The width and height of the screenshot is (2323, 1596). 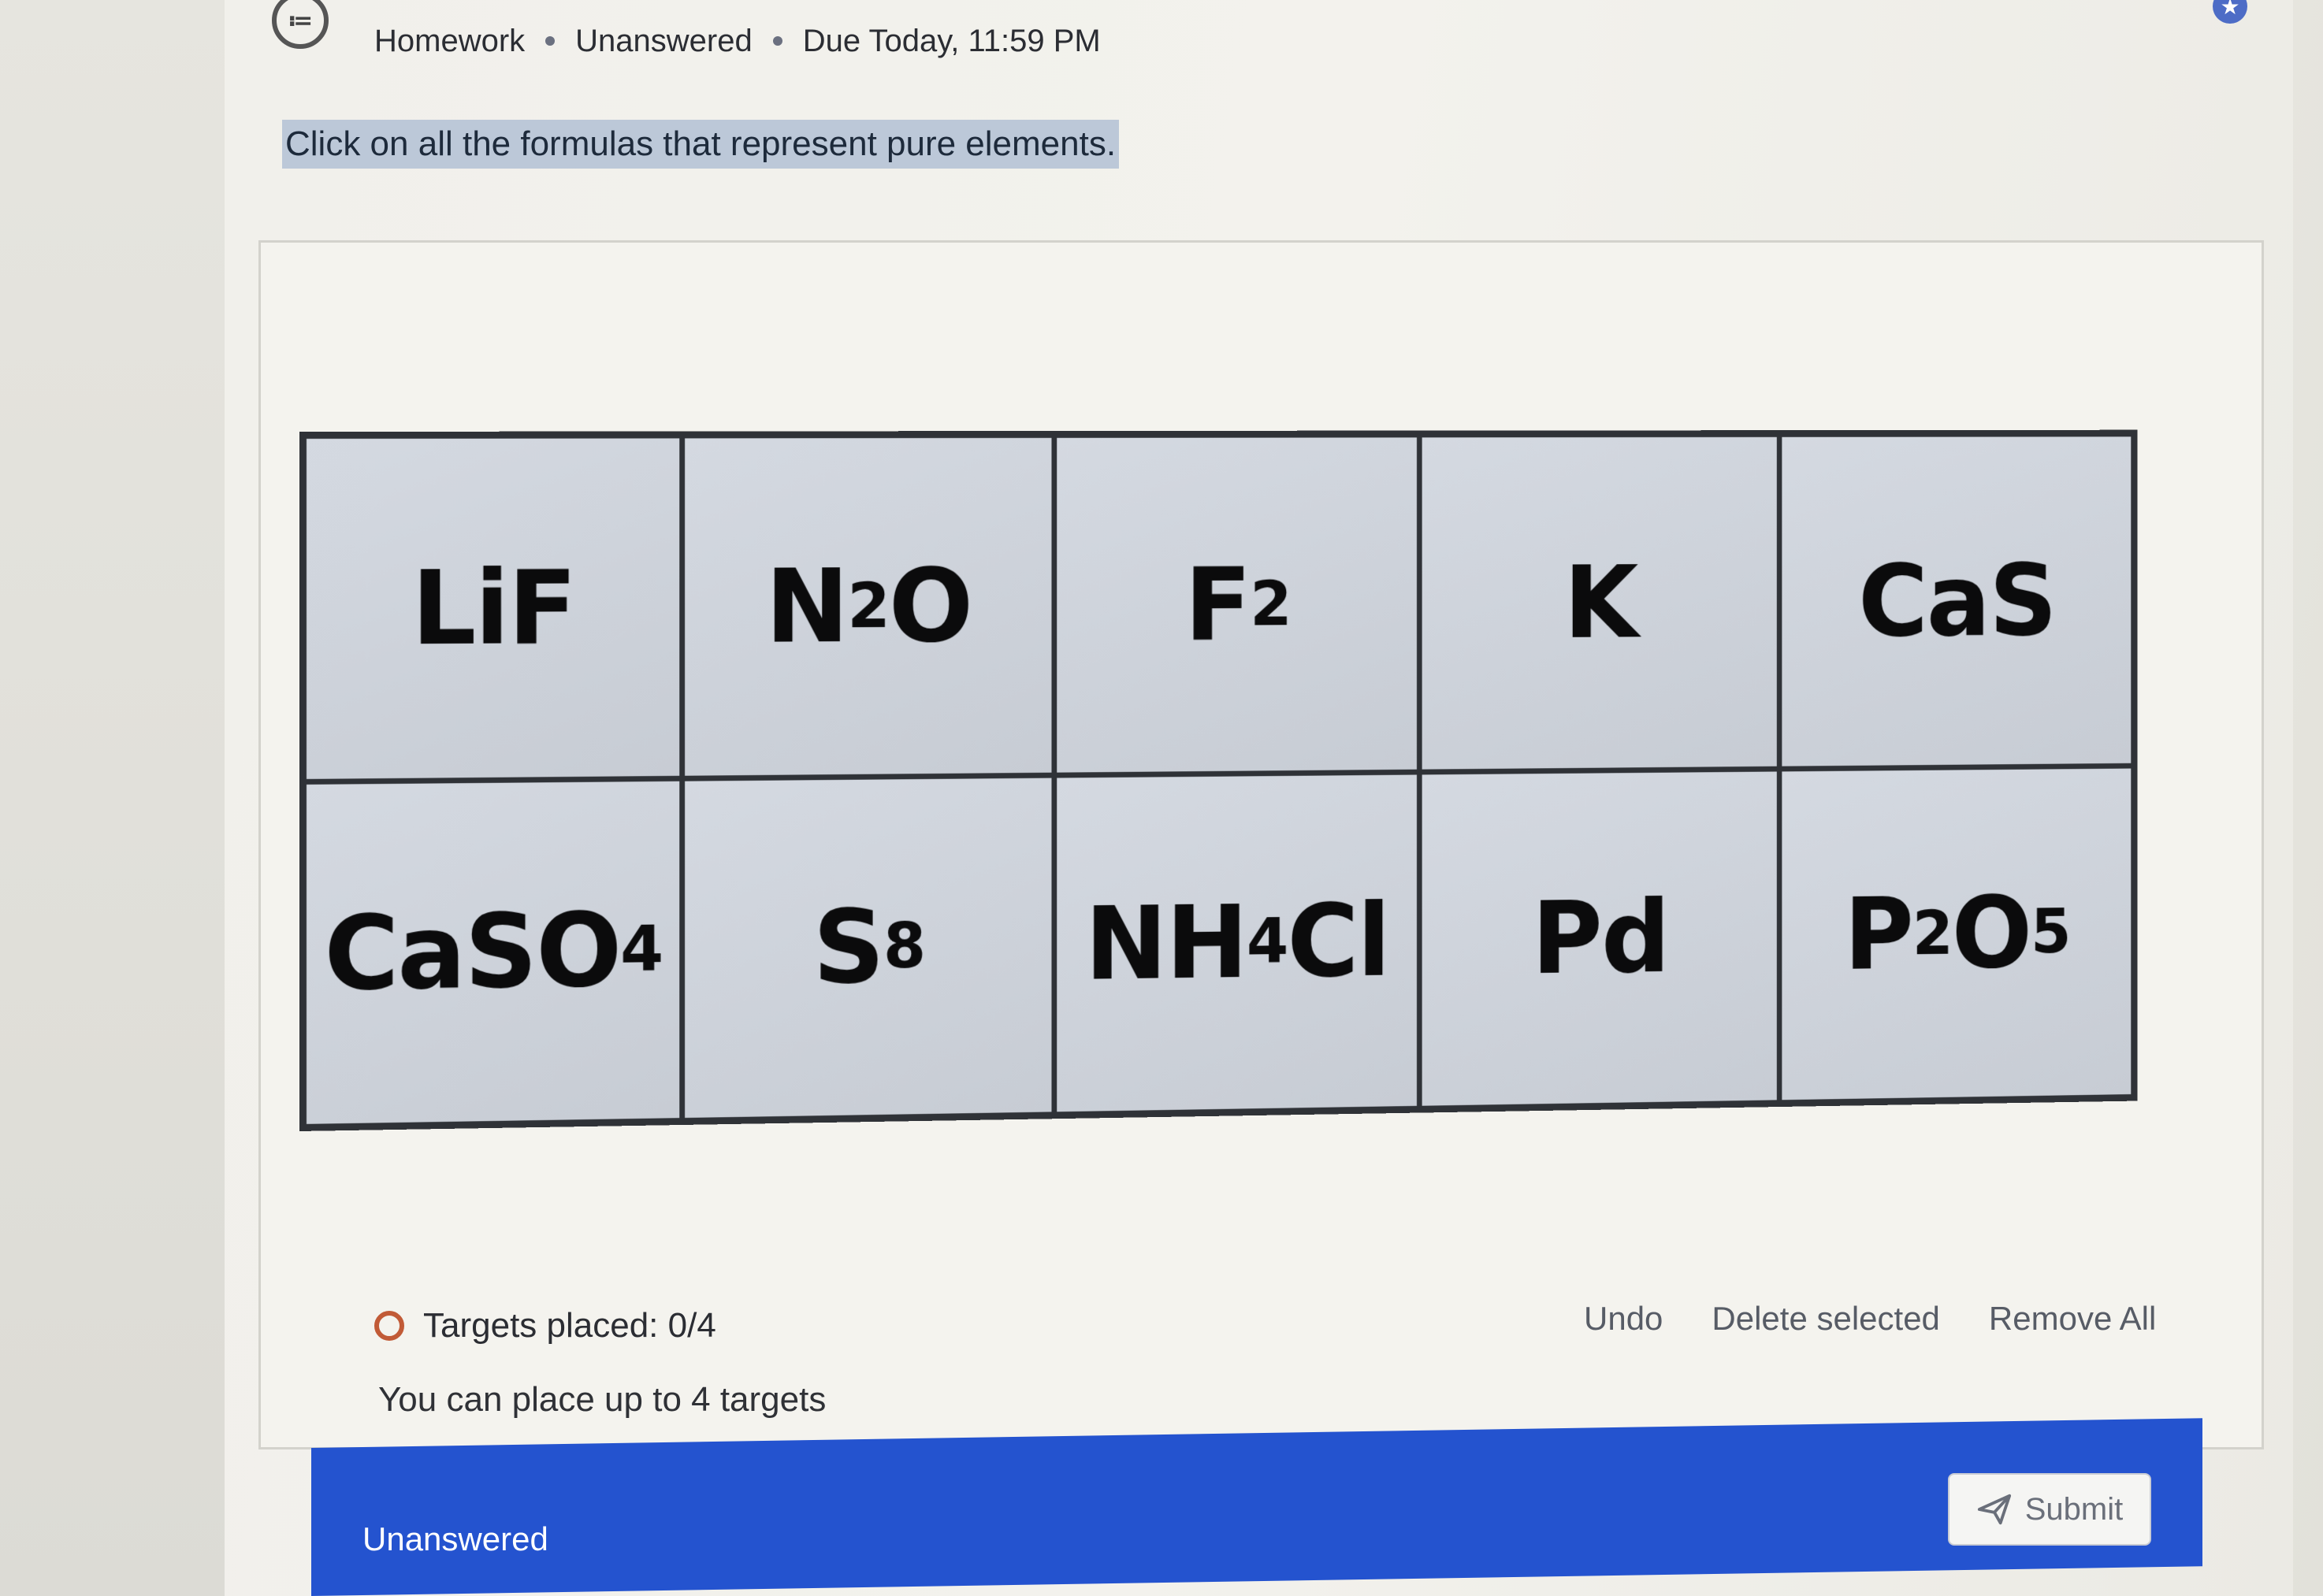 What do you see at coordinates (868, 606) in the screenshot?
I see `formula-cell-n2o: N2O` at bounding box center [868, 606].